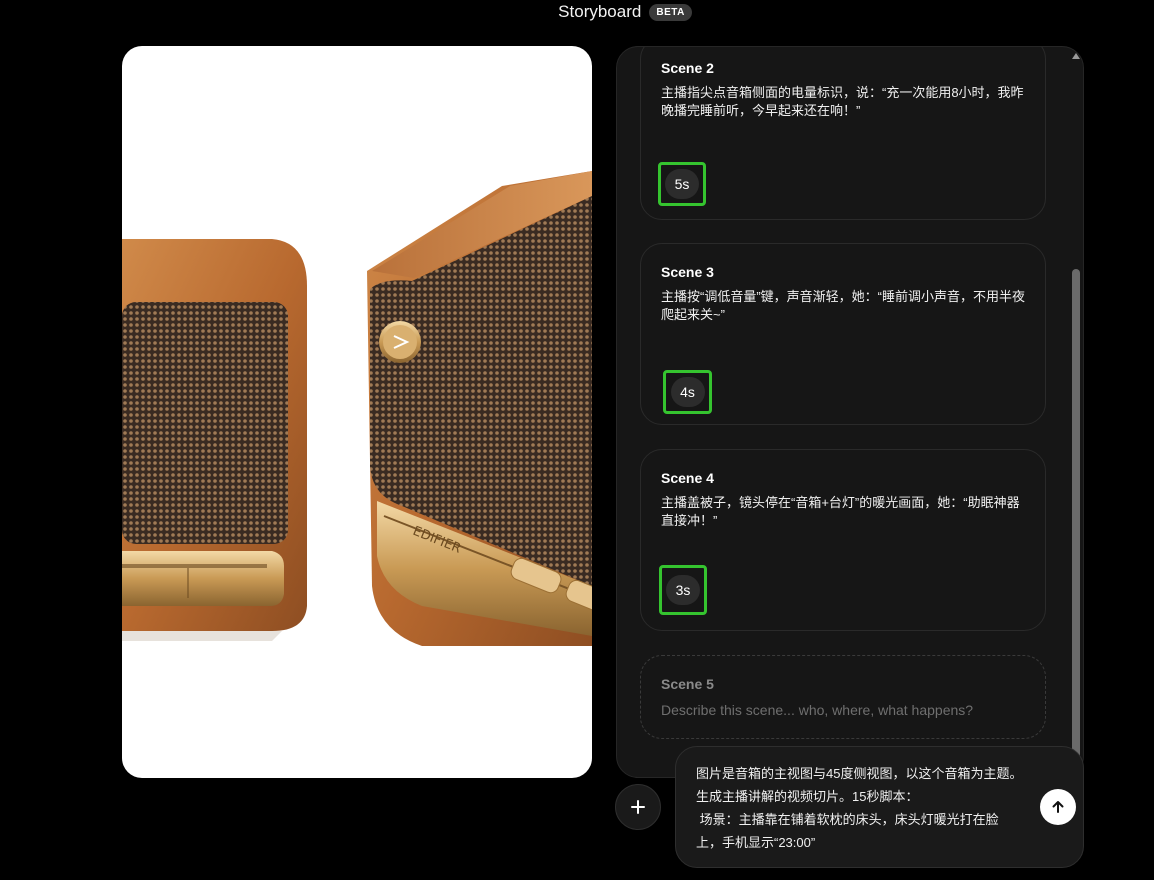  Describe the element at coordinates (479, 408) in the screenshot. I see `speaker-side-view: EDIFIER` at that location.